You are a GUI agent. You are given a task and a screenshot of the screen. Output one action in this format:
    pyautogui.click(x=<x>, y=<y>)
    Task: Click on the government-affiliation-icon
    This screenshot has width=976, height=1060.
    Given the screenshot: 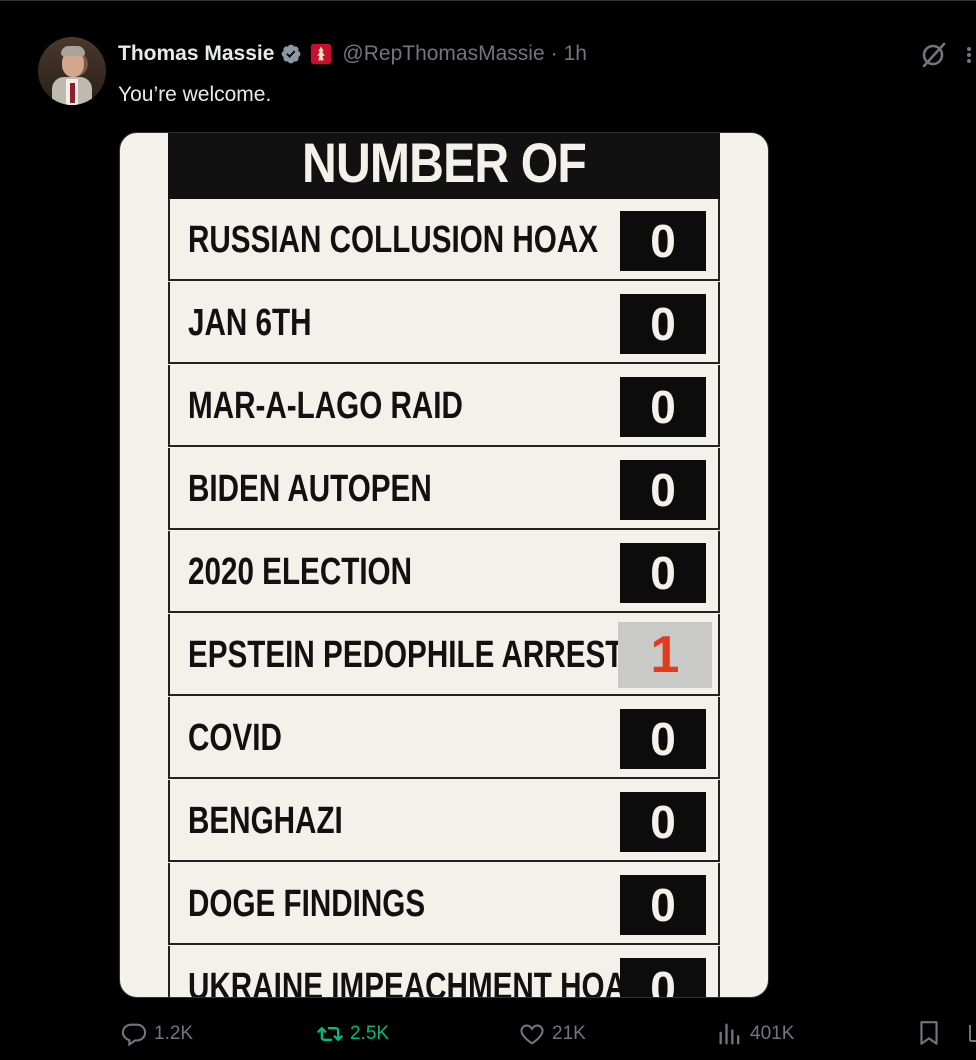 What is the action you would take?
    pyautogui.click(x=321, y=54)
    